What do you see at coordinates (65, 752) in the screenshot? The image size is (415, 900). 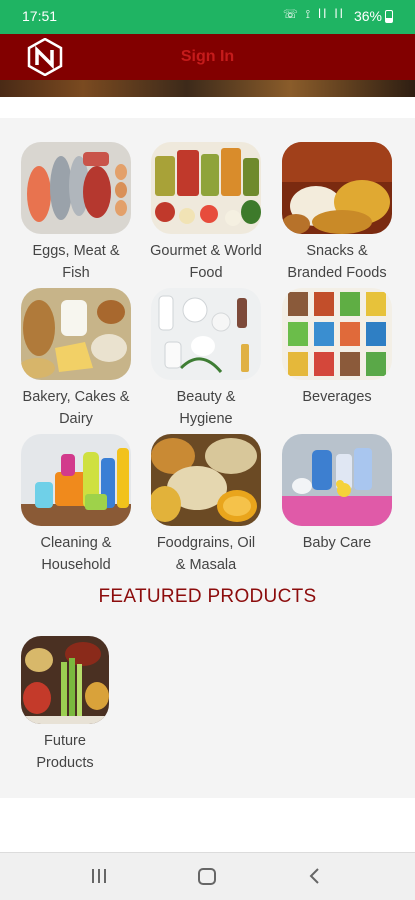 I see `featured-item-label: Future Products` at bounding box center [65, 752].